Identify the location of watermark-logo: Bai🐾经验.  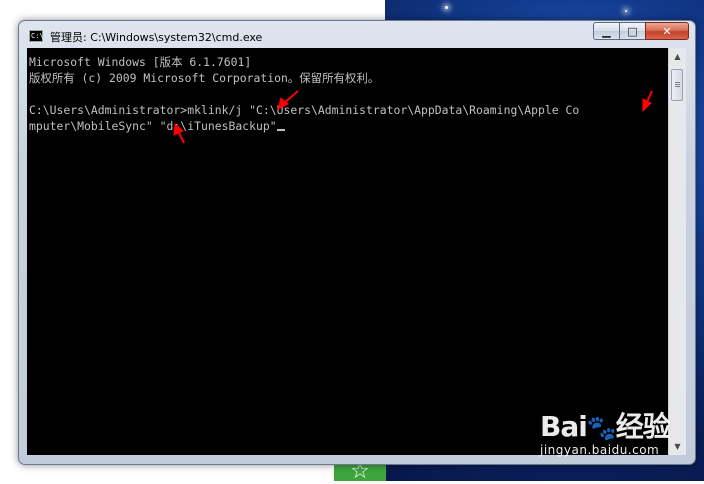
(605, 426).